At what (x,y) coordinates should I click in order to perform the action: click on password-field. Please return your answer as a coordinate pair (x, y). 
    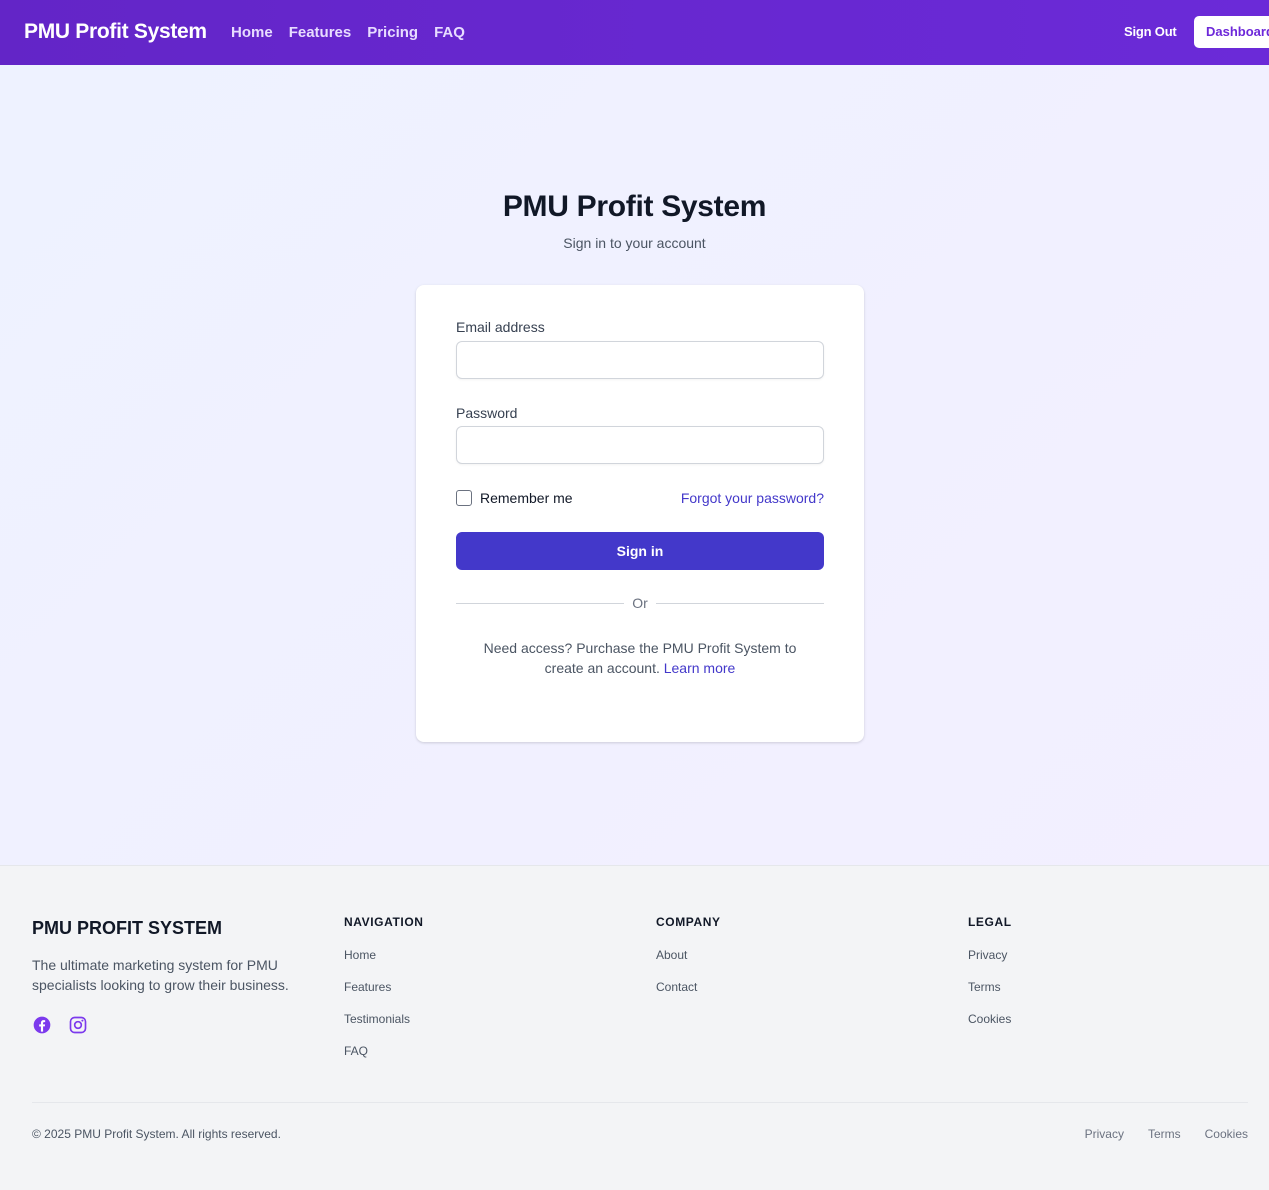
    Looking at the image, I should click on (640, 445).